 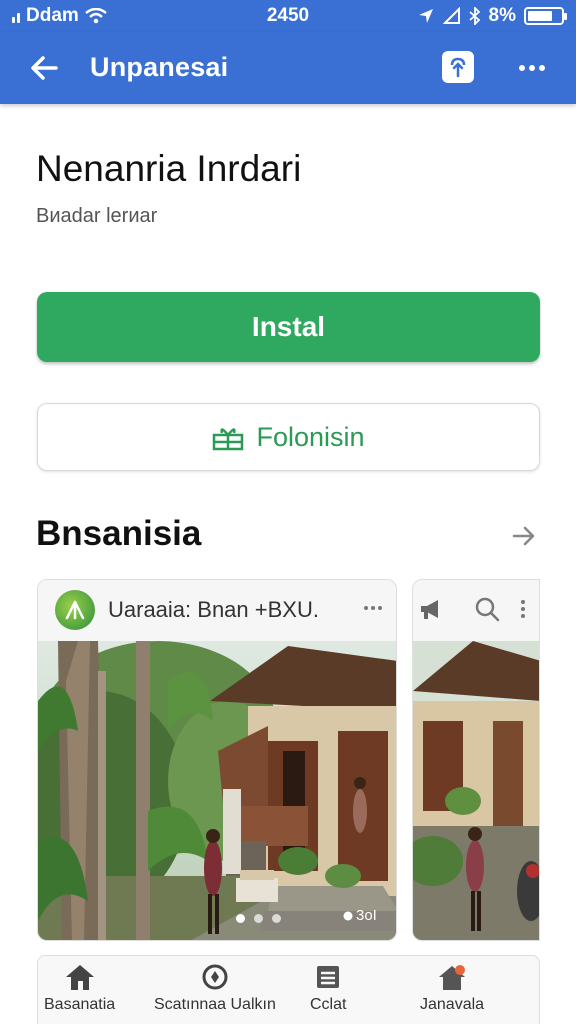 I want to click on nav-item-label: Scatınnaa Ualkın, so click(x=215, y=1004).